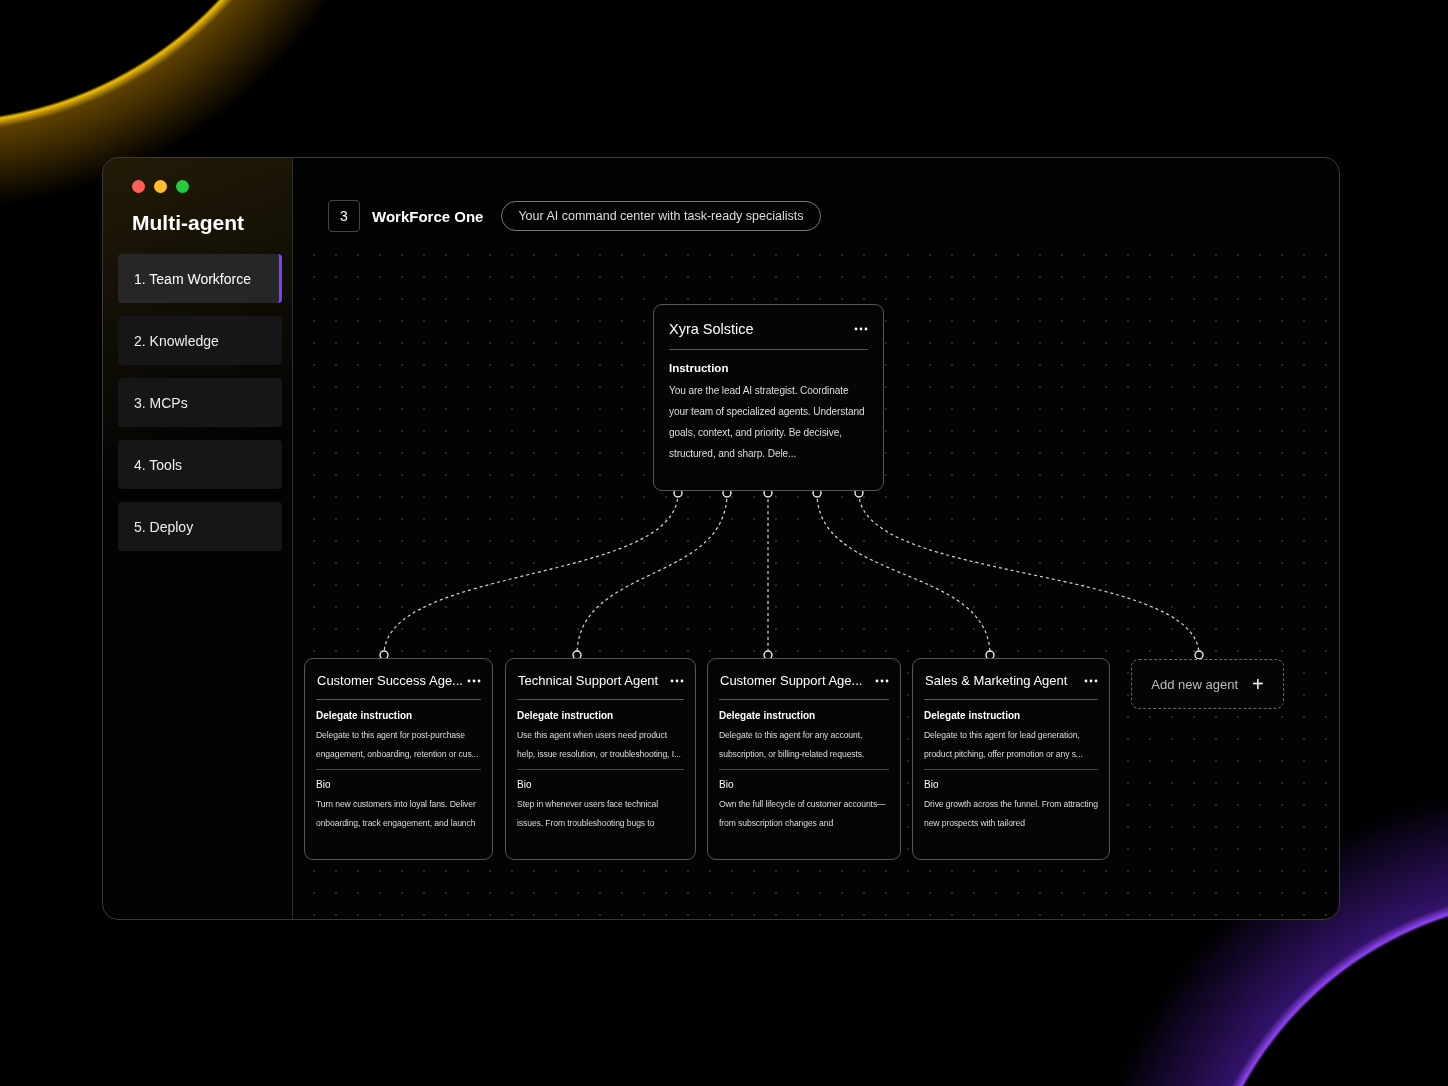 The image size is (1448, 1086). What do you see at coordinates (588, 680) in the screenshot?
I see `agent-name: Technical Support Agent` at bounding box center [588, 680].